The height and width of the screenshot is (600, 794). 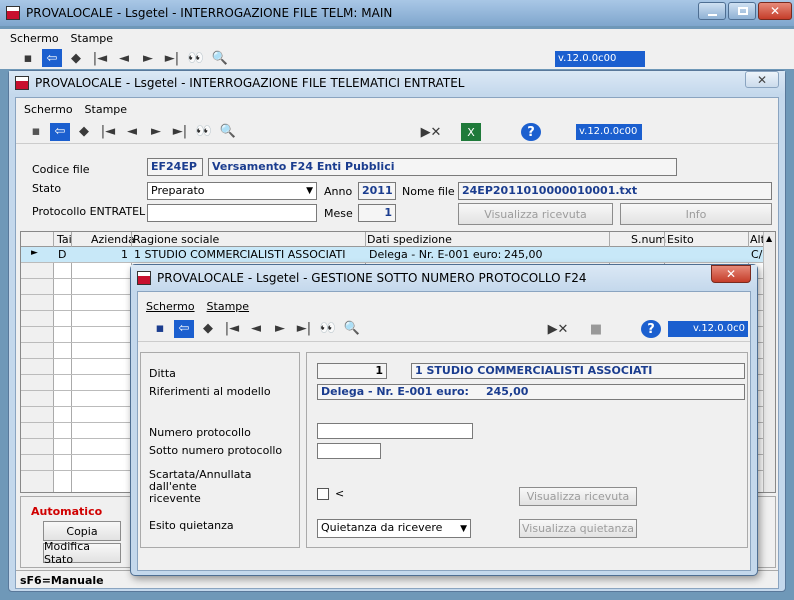 I want to click on main-toolbar: ▪ ⇦ ◆ |◄ ◄ ► ►| 👀 🔍 v.12.0.0c00, so click(x=397, y=58).